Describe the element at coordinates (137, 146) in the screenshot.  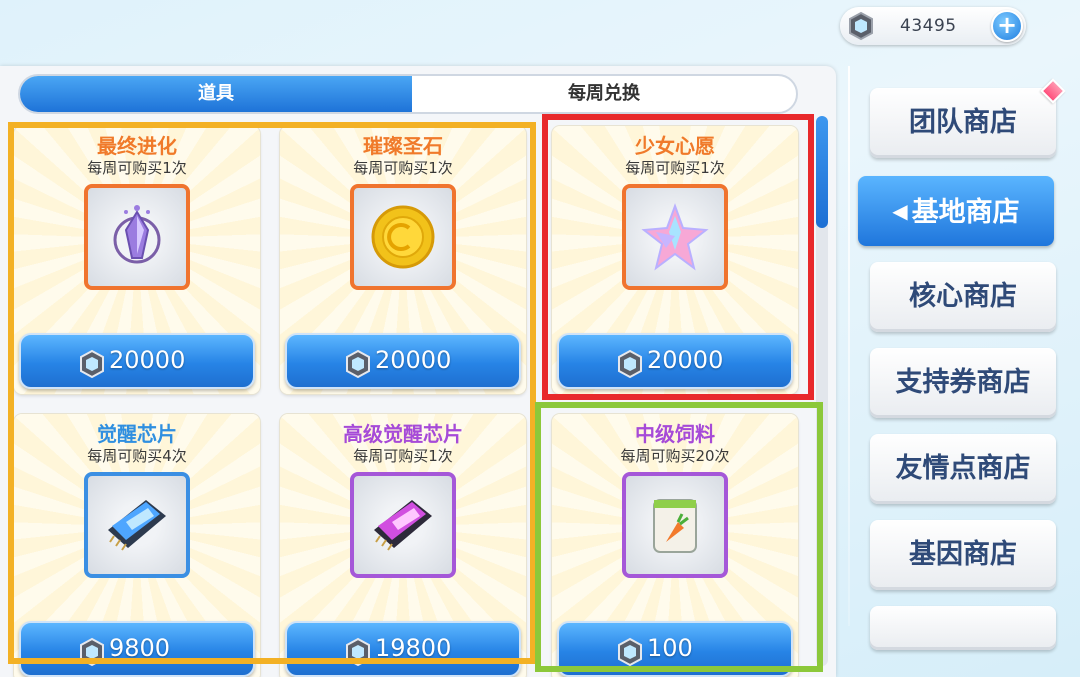
I see `item-name: 最终进化` at that location.